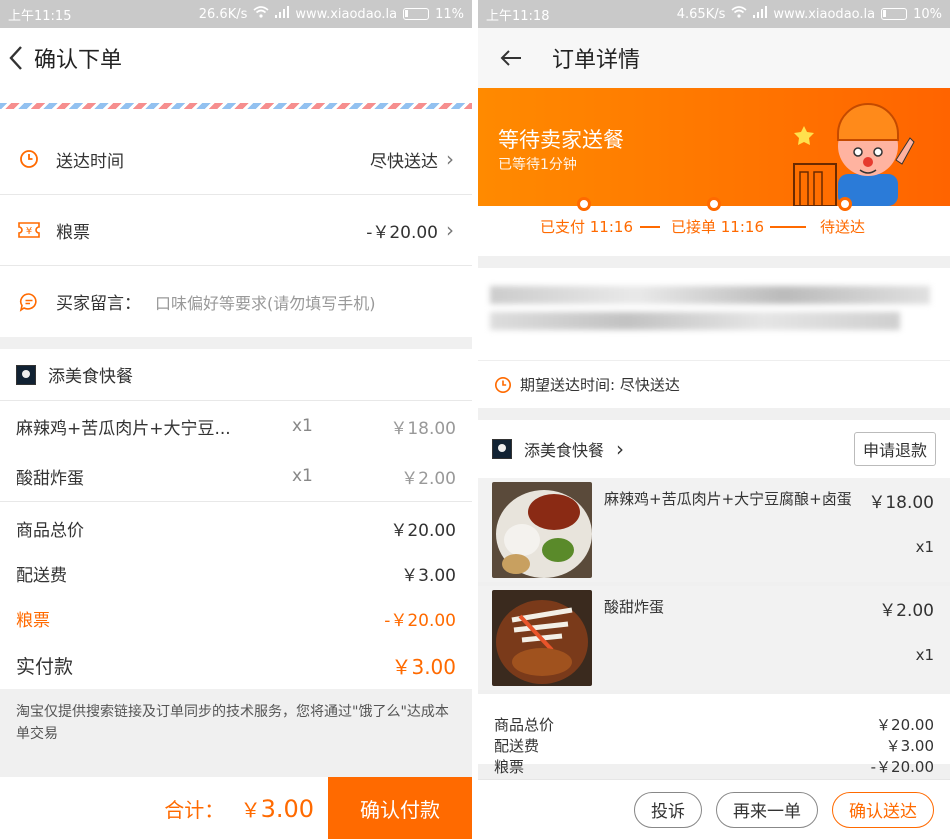  I want to click on confirm-delivery-button: 确认送达, so click(883, 809).